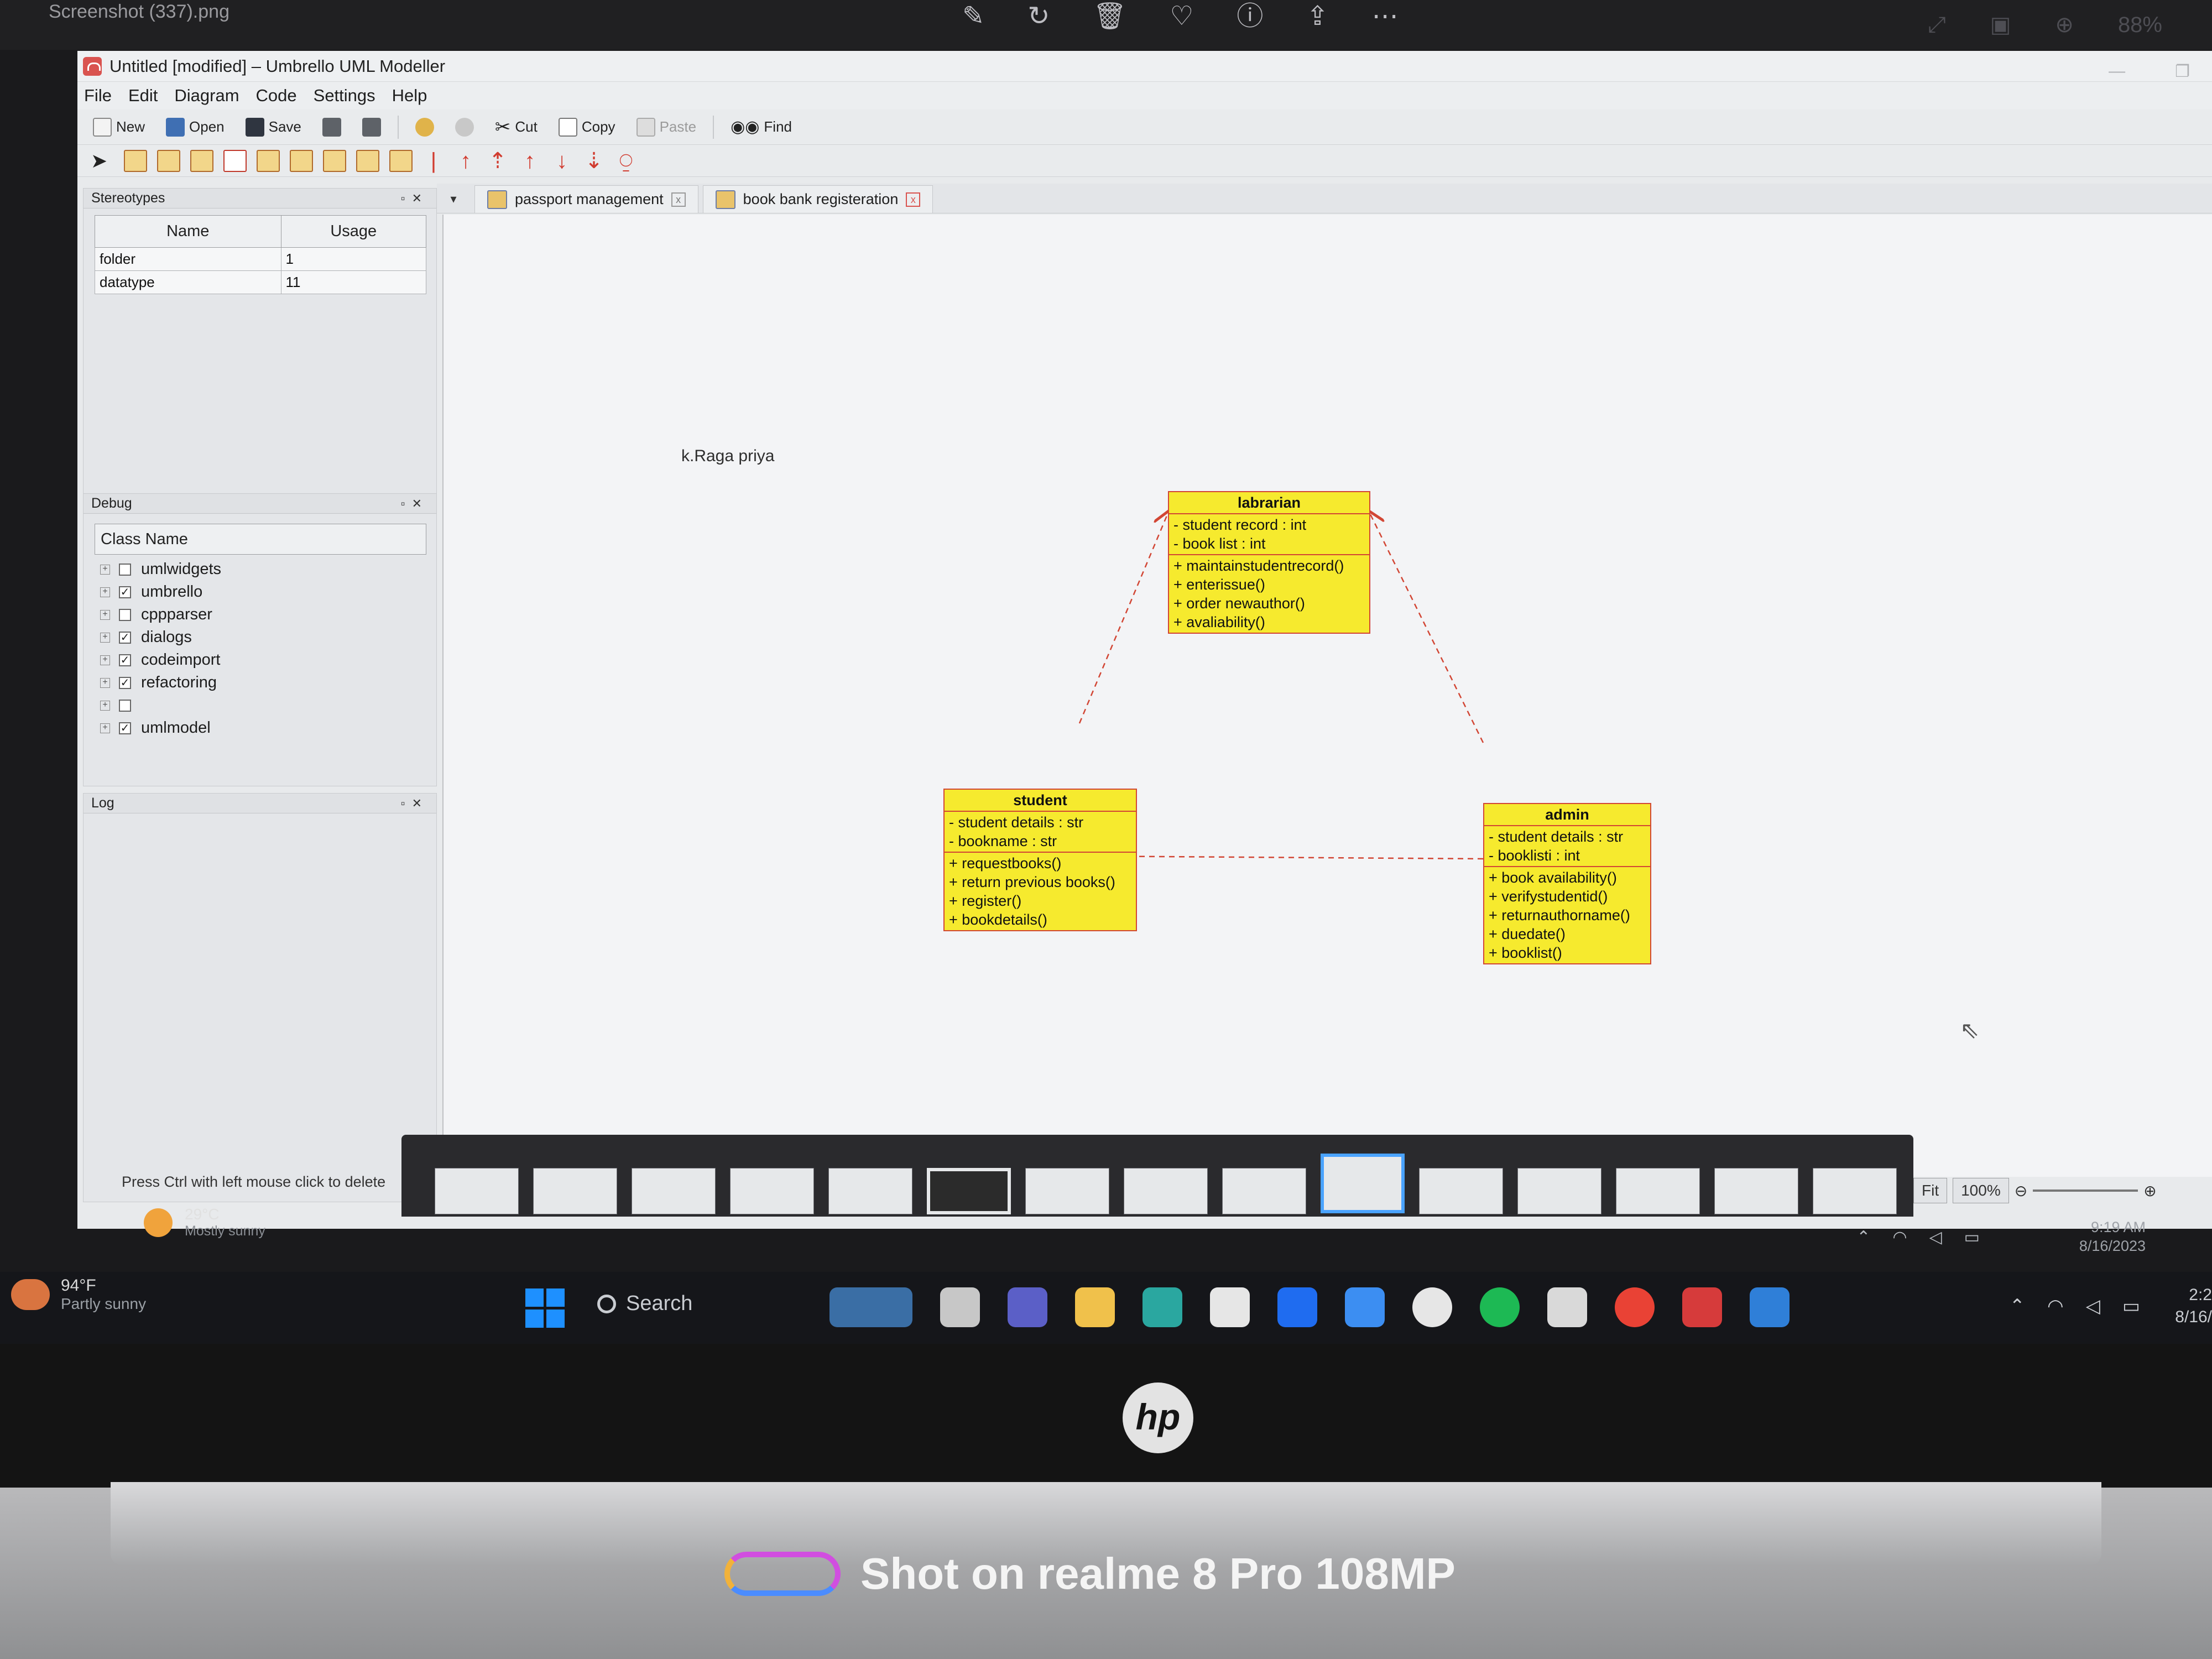 This screenshot has width=2212, height=1659. I want to click on menu-diagram: Diagram, so click(207, 96).